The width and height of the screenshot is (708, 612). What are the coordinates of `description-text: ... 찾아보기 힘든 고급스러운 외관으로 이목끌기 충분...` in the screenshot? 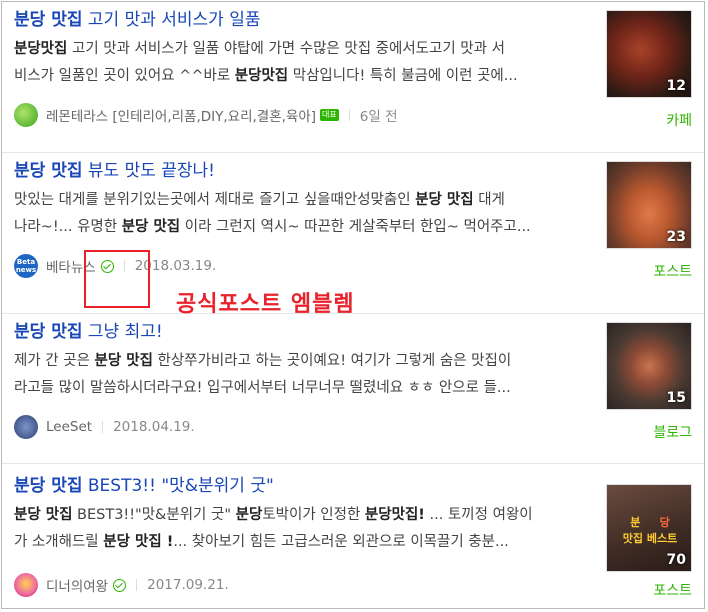 It's located at (341, 542).